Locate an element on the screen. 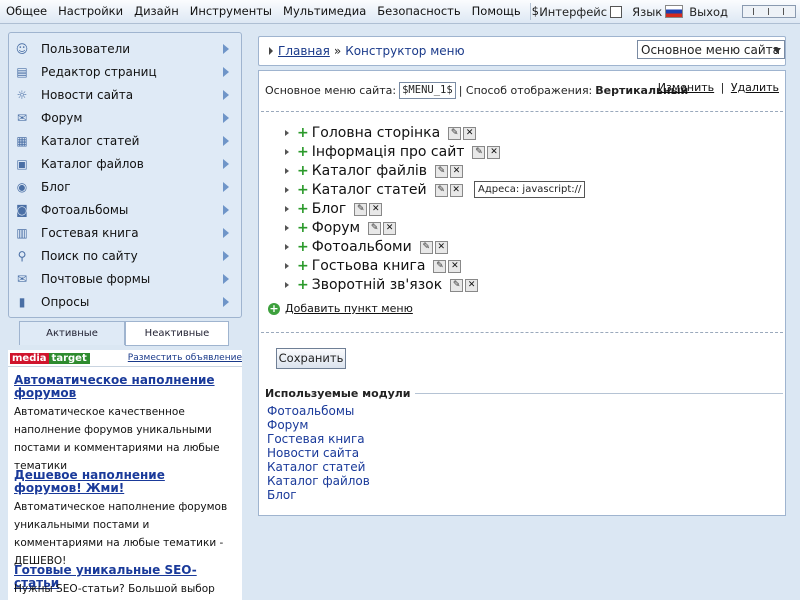 This screenshot has height=600, width=800. sidebar-item: ▣ Каталог файлов is located at coordinates (125, 164).